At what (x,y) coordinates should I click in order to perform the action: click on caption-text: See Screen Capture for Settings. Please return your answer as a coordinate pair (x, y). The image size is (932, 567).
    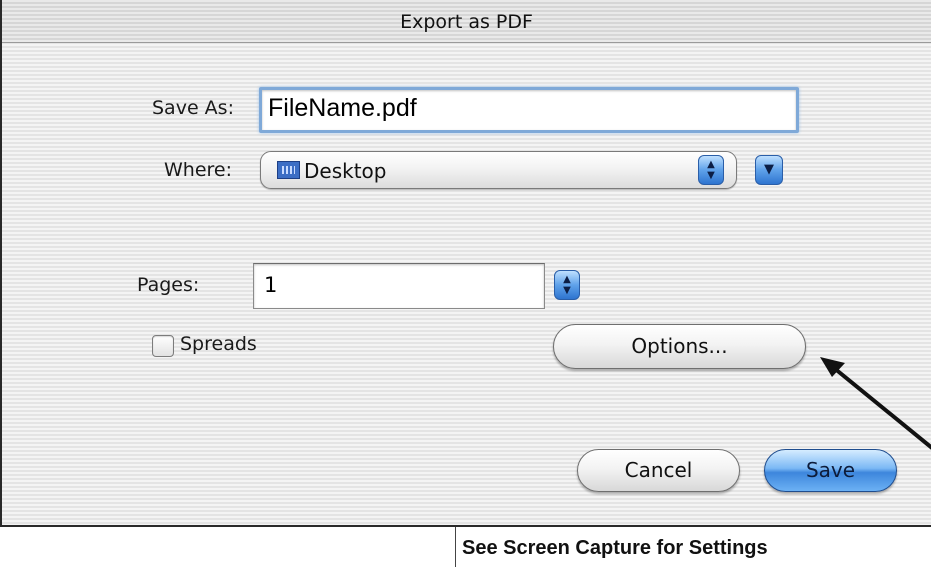
    Looking at the image, I should click on (693, 547).